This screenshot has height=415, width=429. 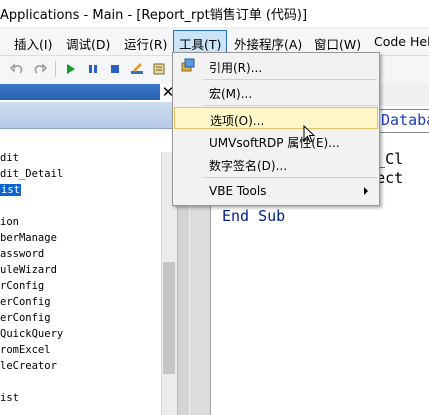 I want to click on tree-item: ion, so click(x=9, y=222).